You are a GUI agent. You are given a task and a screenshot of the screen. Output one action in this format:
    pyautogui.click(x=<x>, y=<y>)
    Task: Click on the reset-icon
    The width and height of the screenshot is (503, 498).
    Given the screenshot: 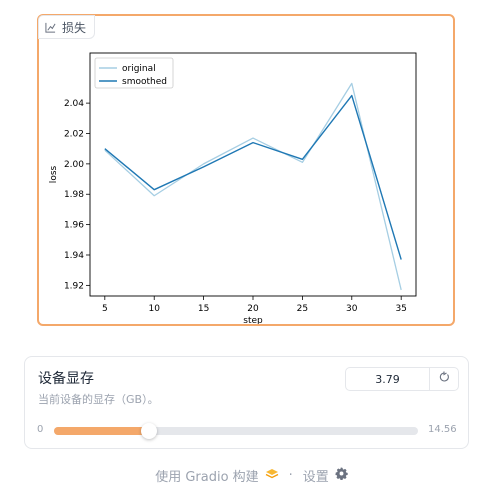 What is the action you would take?
    pyautogui.click(x=444, y=379)
    